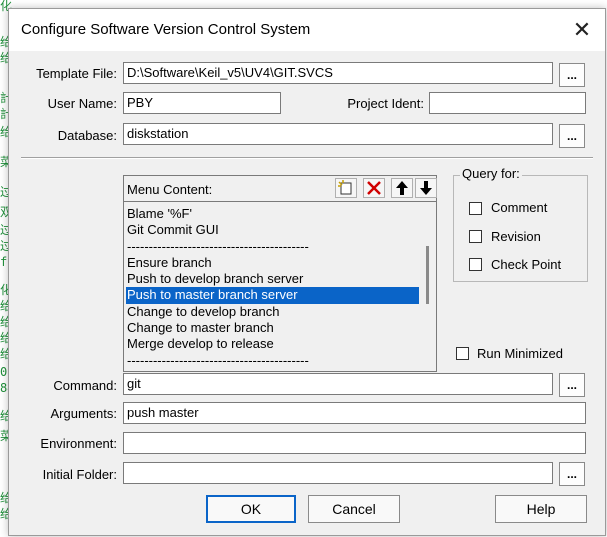 The height and width of the screenshot is (537, 607). I want to click on initial-folder-field, so click(338, 473).